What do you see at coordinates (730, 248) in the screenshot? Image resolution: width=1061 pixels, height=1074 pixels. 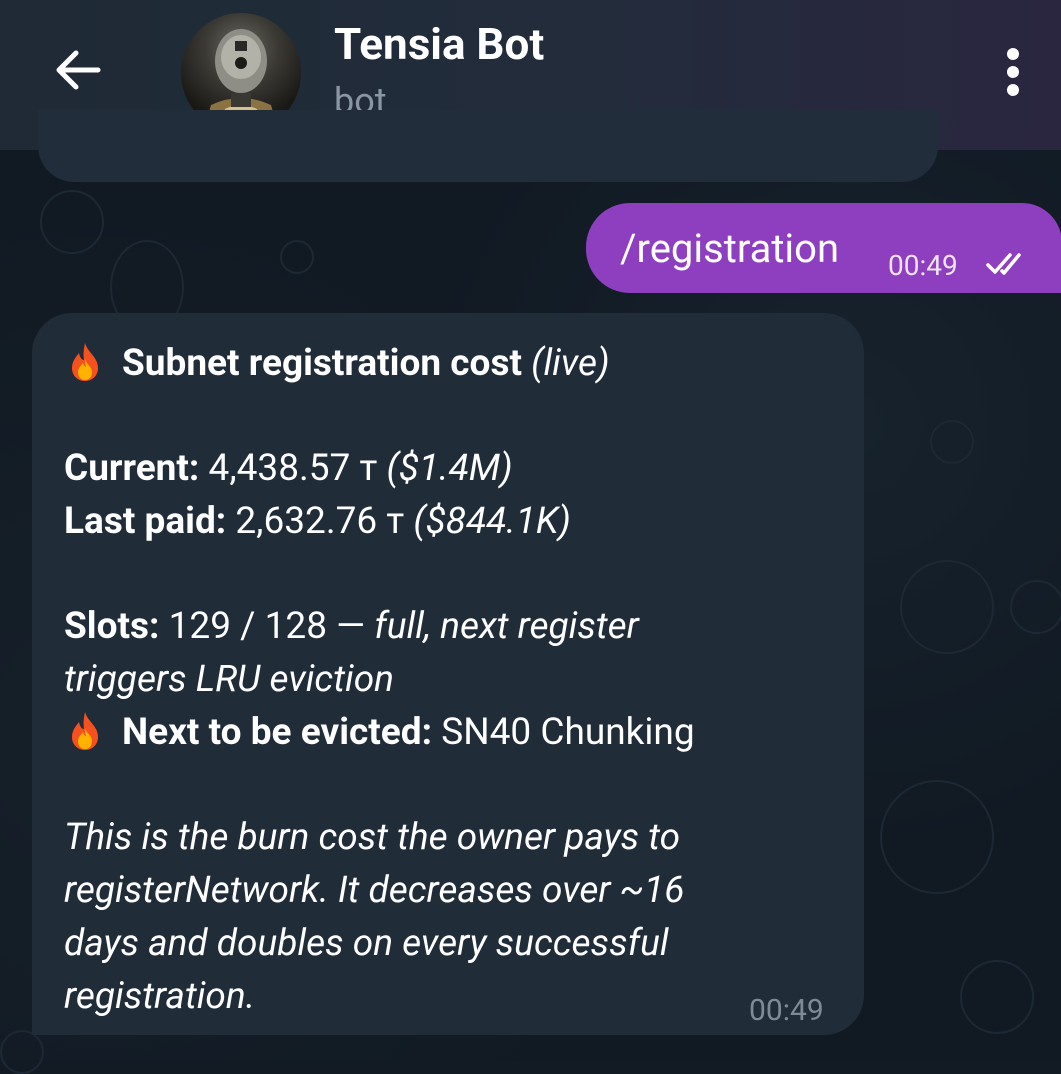 I see `outgoing-message-text: /registration` at bounding box center [730, 248].